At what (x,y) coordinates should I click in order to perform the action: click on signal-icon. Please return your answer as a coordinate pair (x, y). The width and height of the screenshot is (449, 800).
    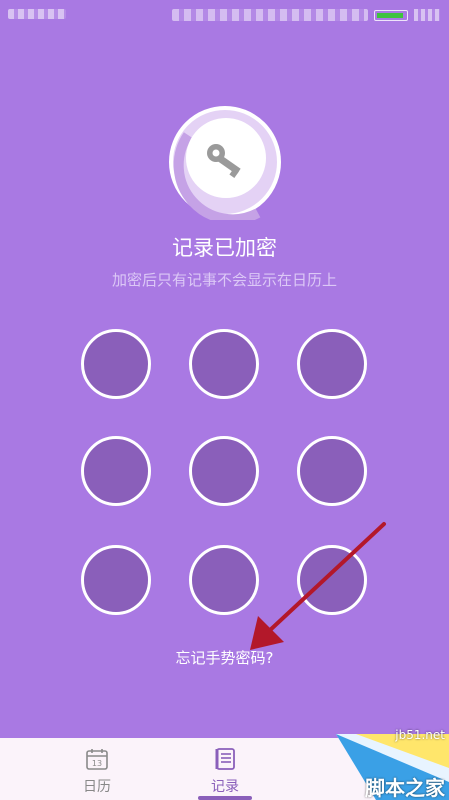
    Looking at the image, I should click on (427, 15).